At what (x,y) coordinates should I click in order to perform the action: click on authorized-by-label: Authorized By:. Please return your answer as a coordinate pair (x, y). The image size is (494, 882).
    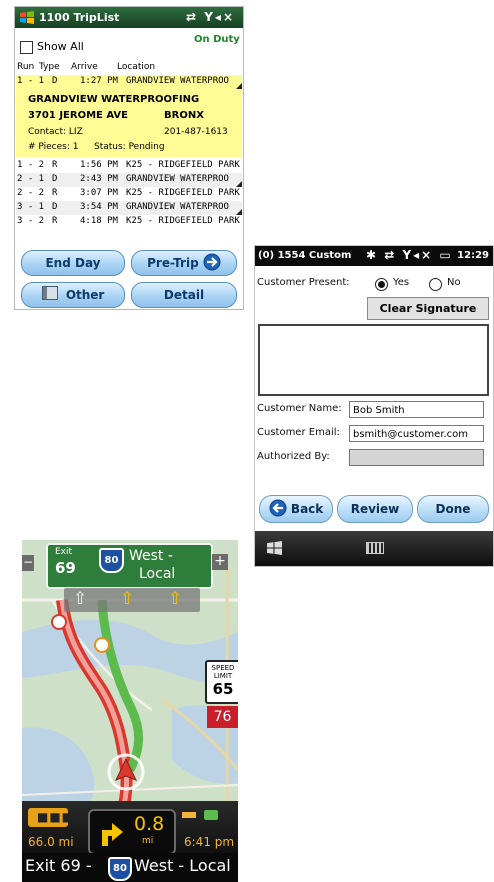
    Looking at the image, I should click on (293, 456).